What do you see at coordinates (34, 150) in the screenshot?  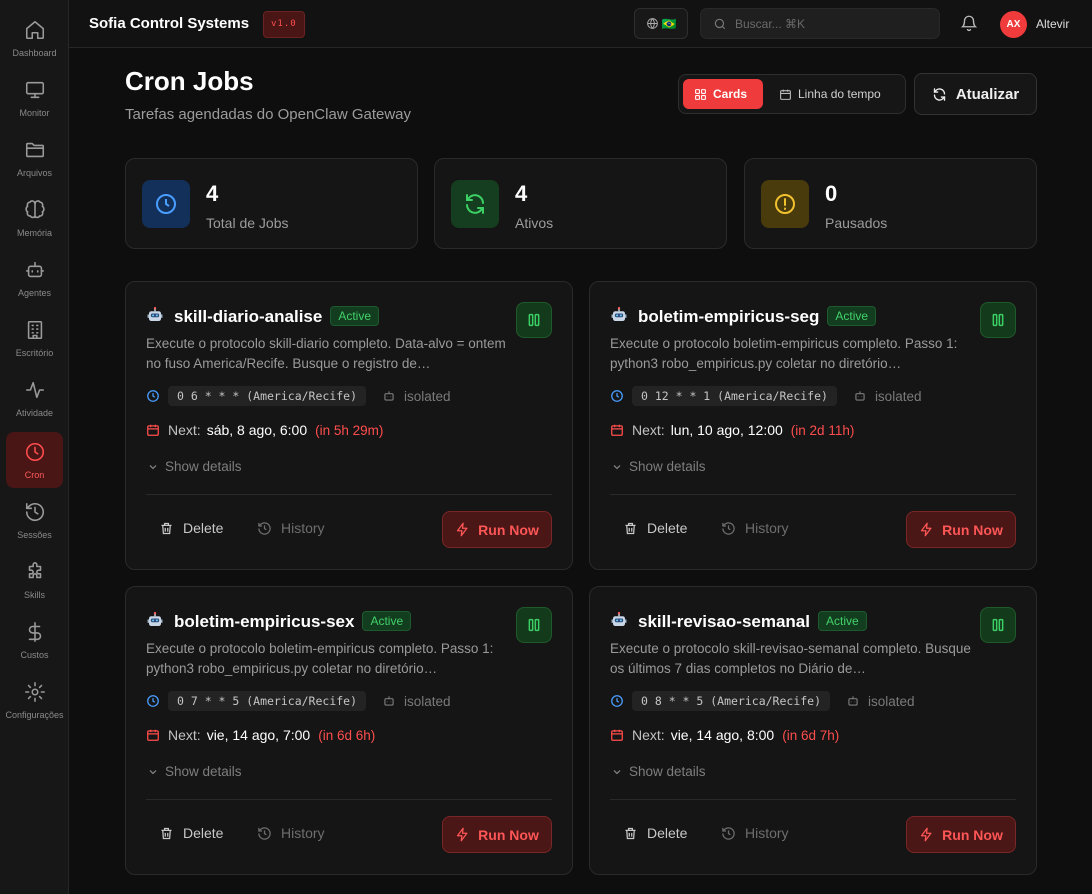 I see `folder-icon` at bounding box center [34, 150].